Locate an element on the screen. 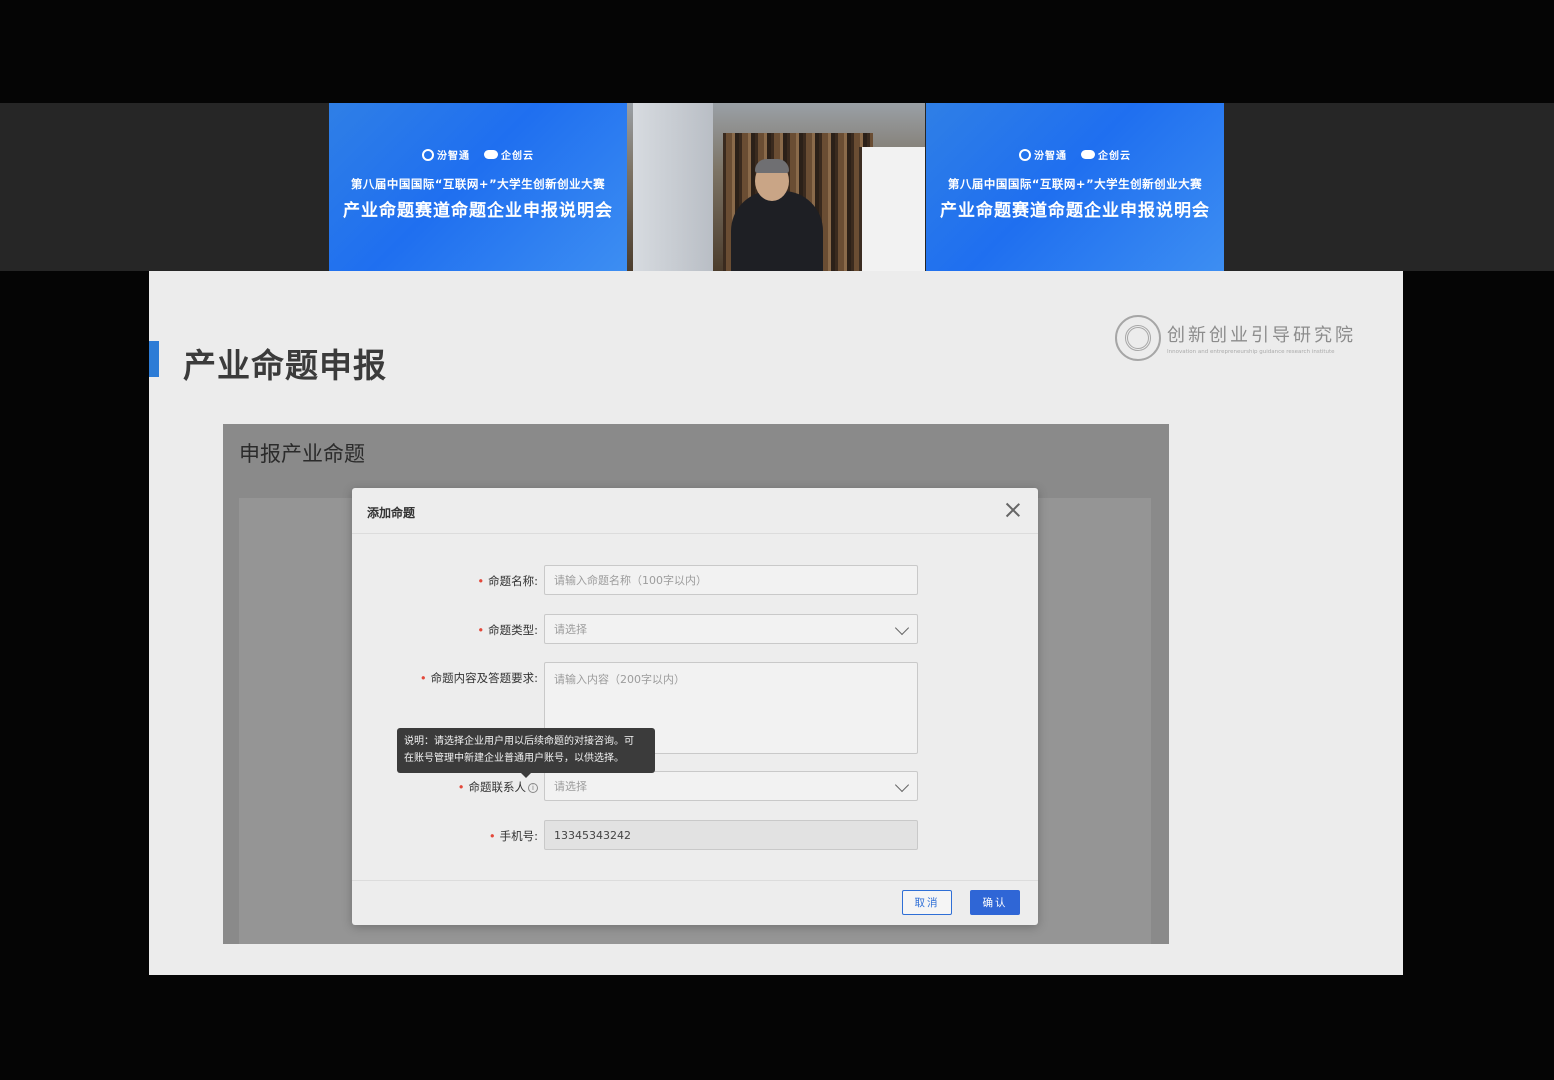 Image resolution: width=1554 pixels, height=1080 pixels. topic-name-placeholder: 请输入命题名称（100字以内） is located at coordinates (630, 580).